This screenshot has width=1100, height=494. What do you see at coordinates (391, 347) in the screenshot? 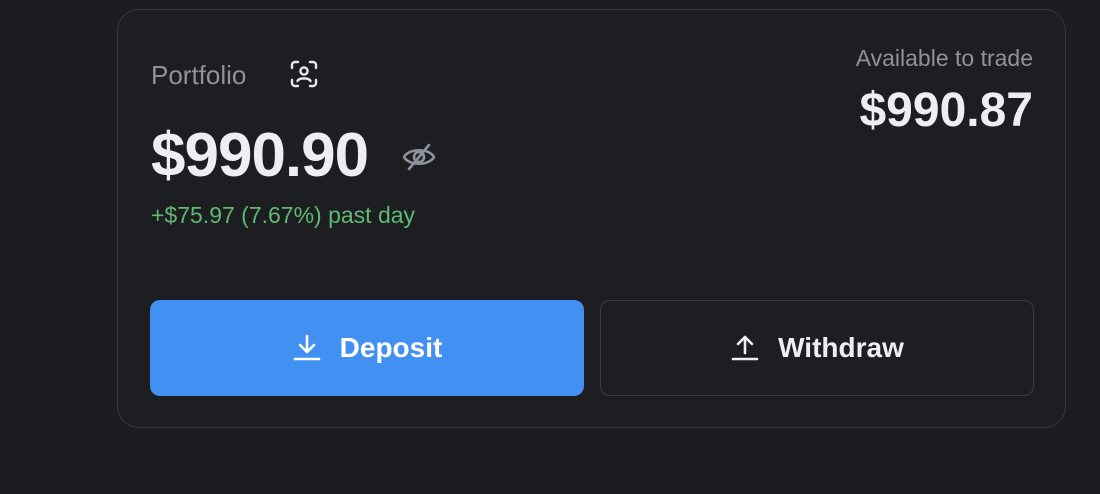
I see `deposit-label: Deposit` at bounding box center [391, 347].